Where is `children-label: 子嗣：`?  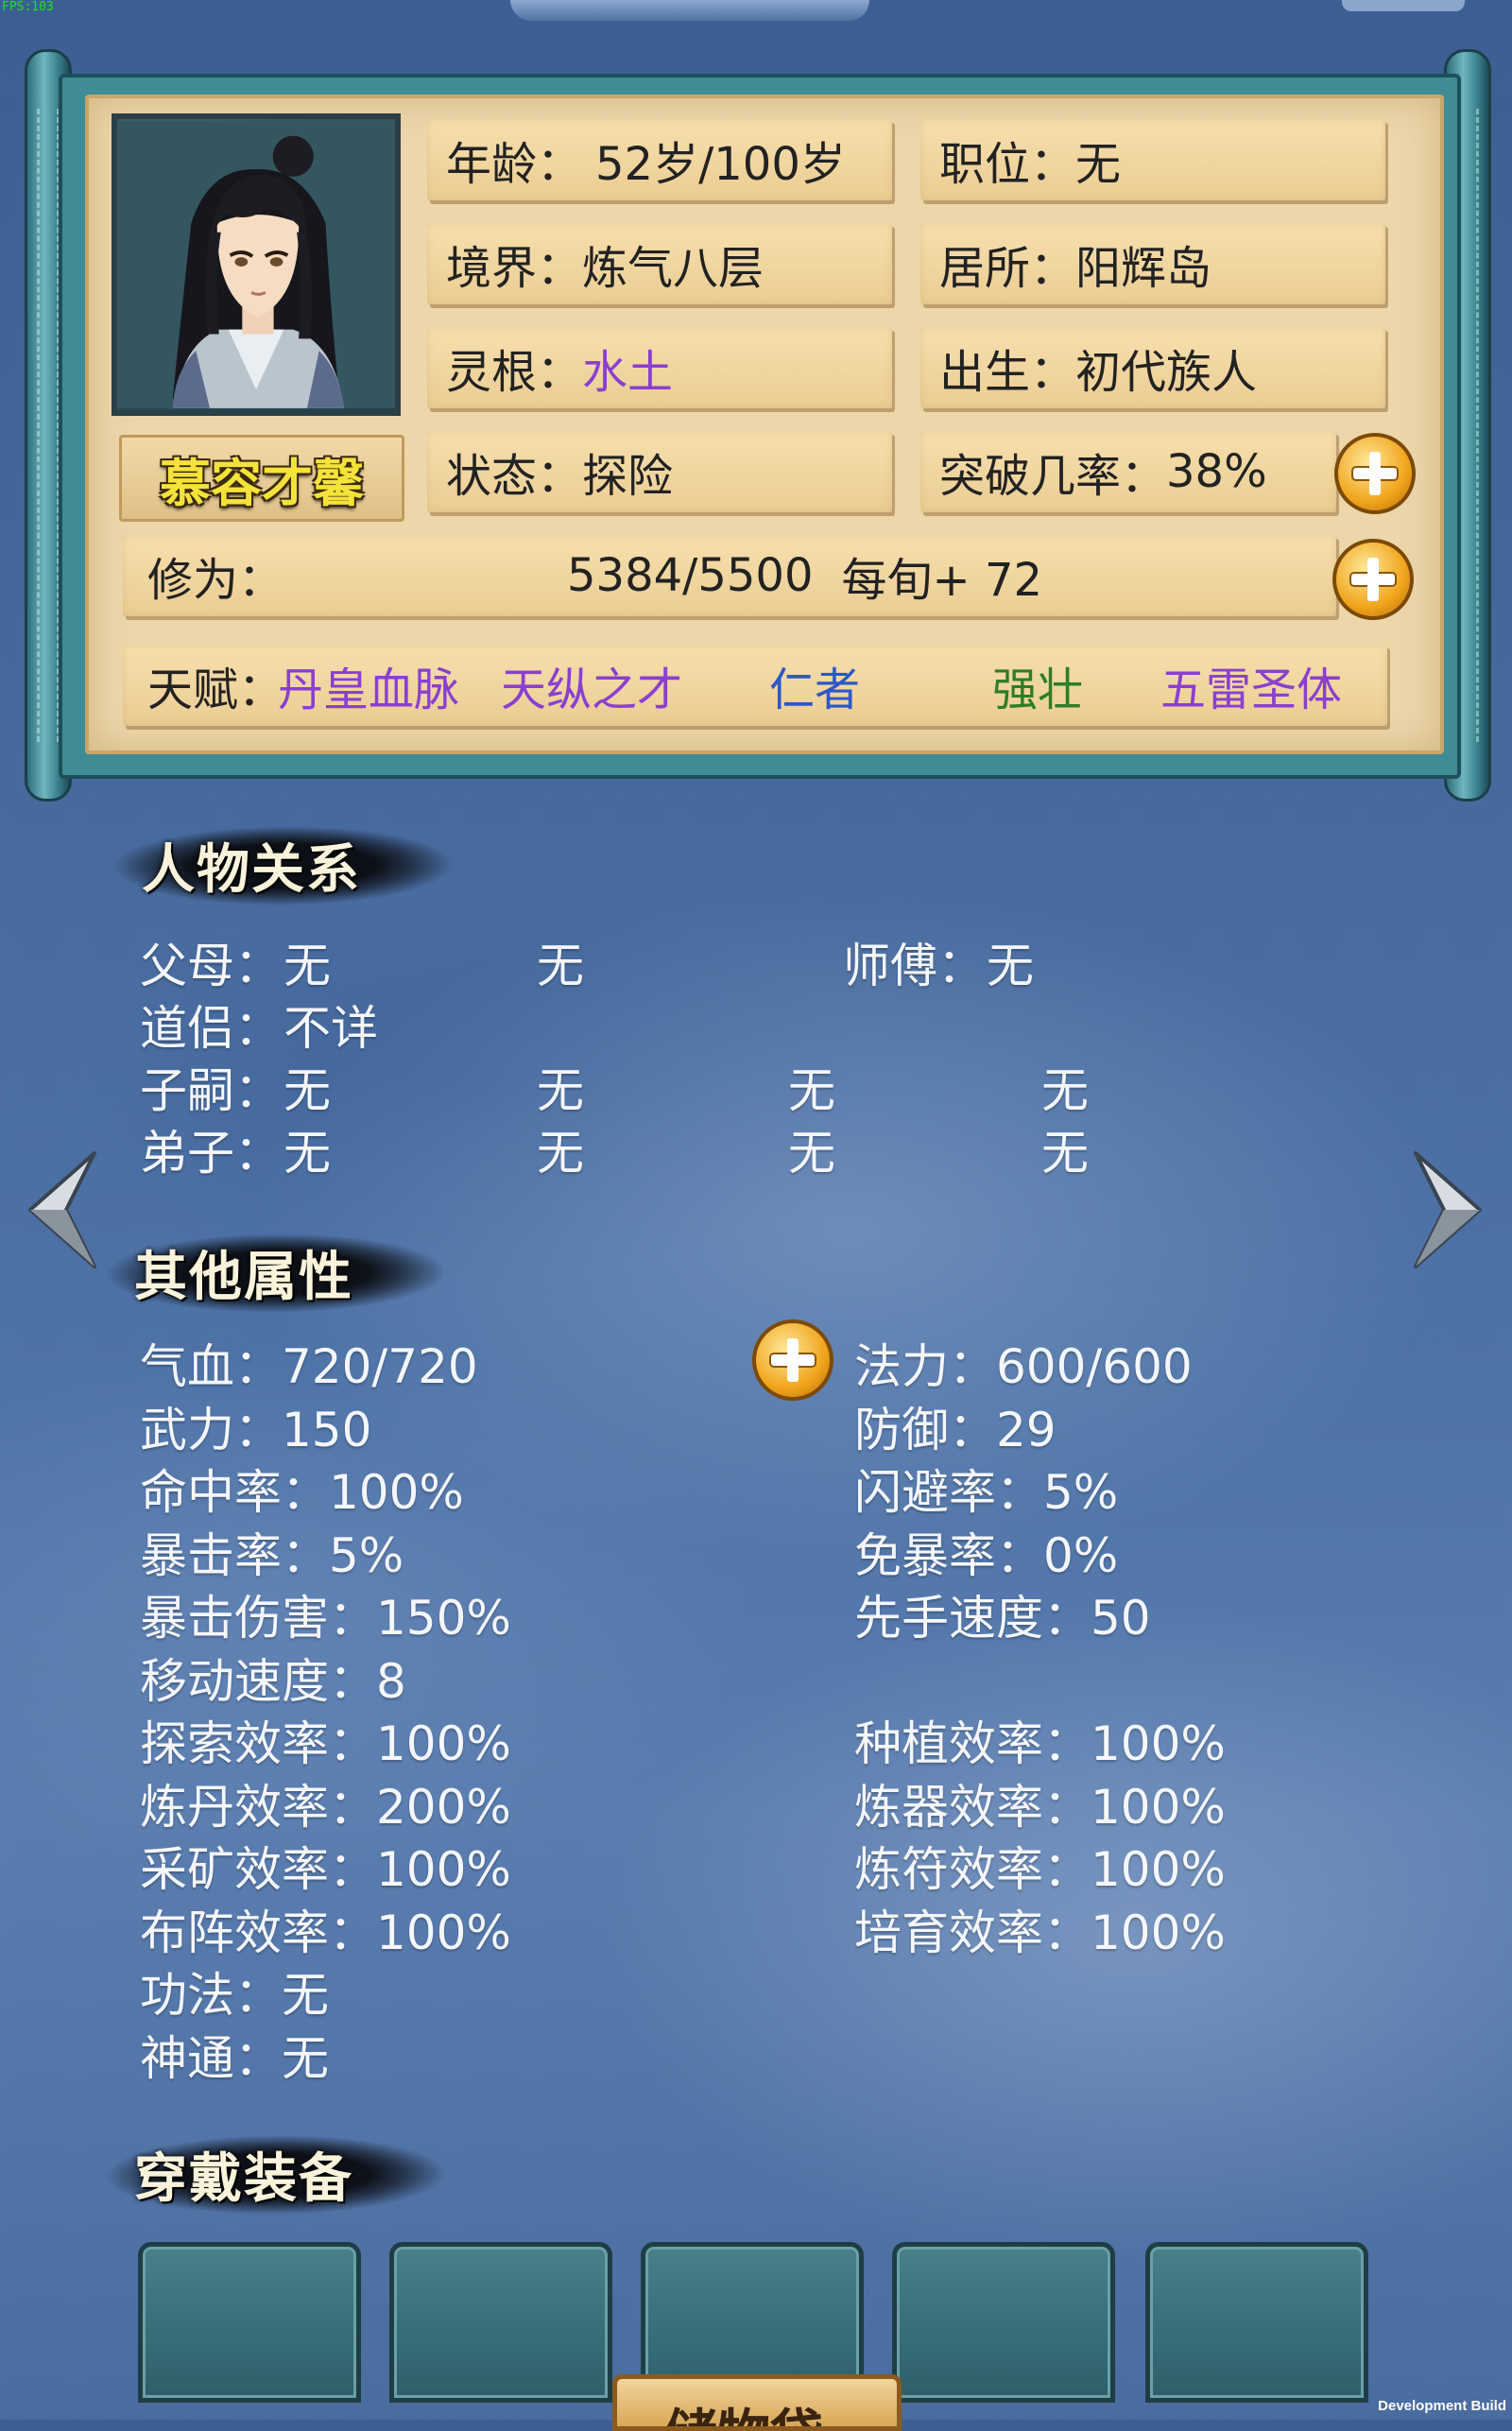 children-label: 子嗣： is located at coordinates (211, 1090).